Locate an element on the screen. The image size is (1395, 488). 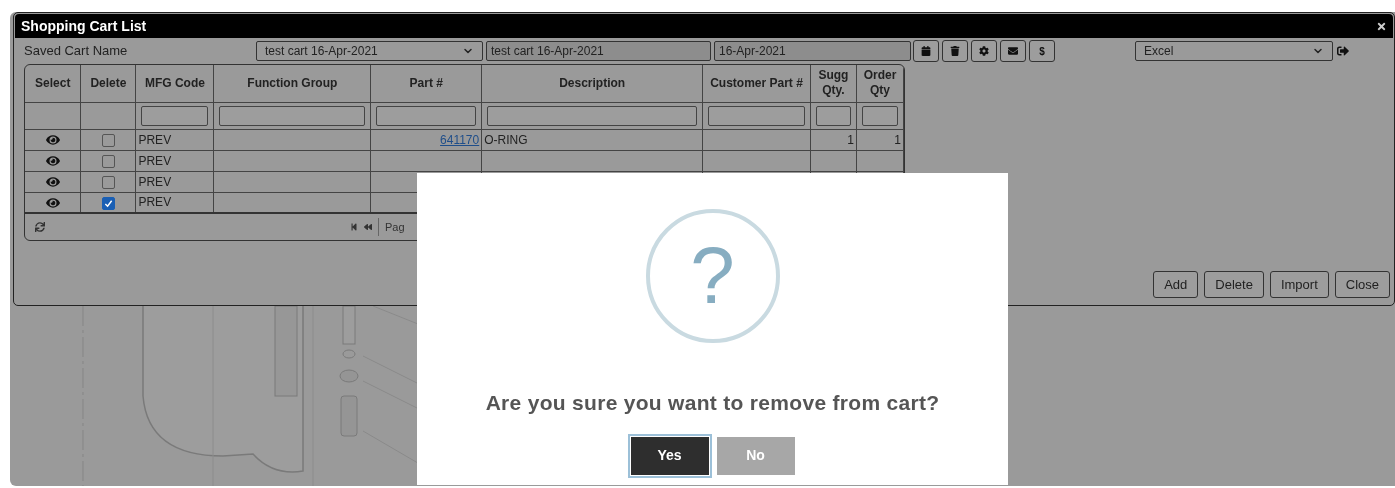
first-page-icon is located at coordinates (354, 227).